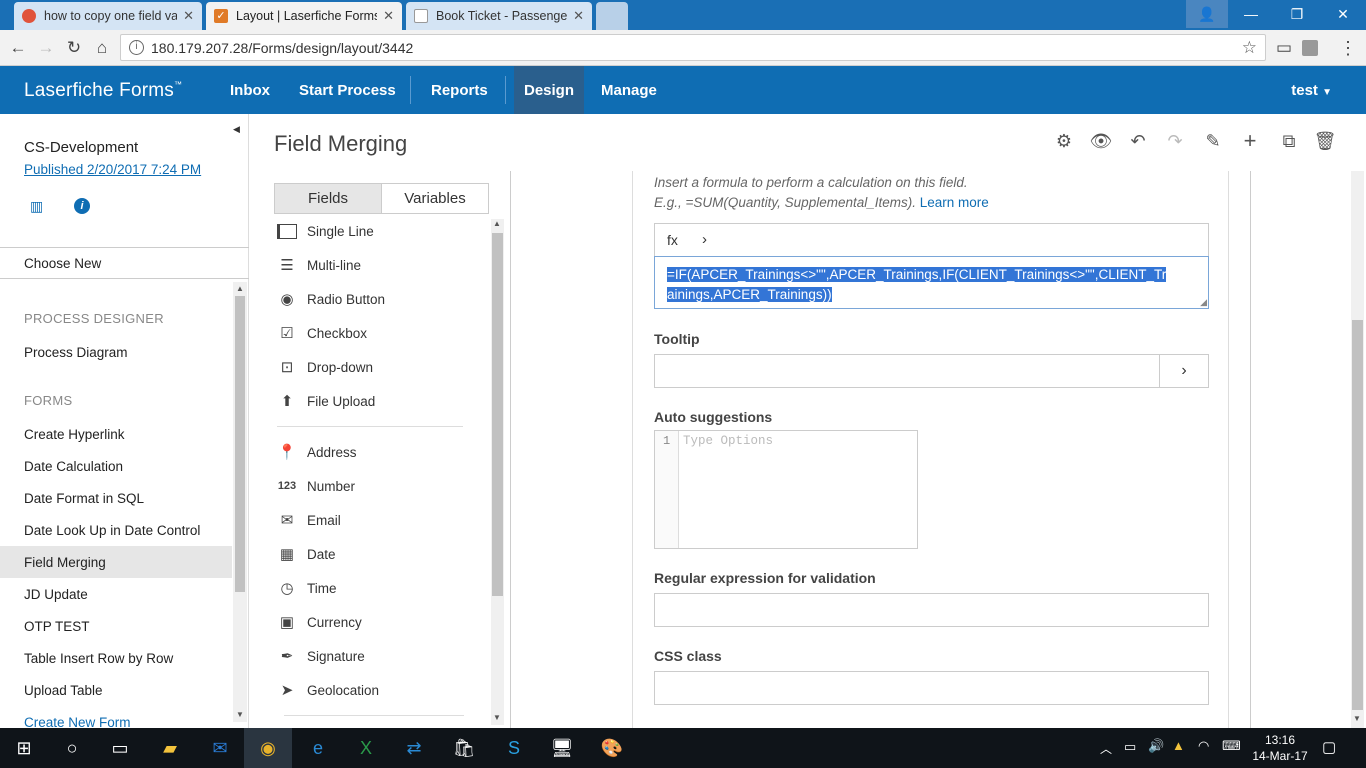  I want to click on form-item: Create Hyperlink, so click(74, 434).